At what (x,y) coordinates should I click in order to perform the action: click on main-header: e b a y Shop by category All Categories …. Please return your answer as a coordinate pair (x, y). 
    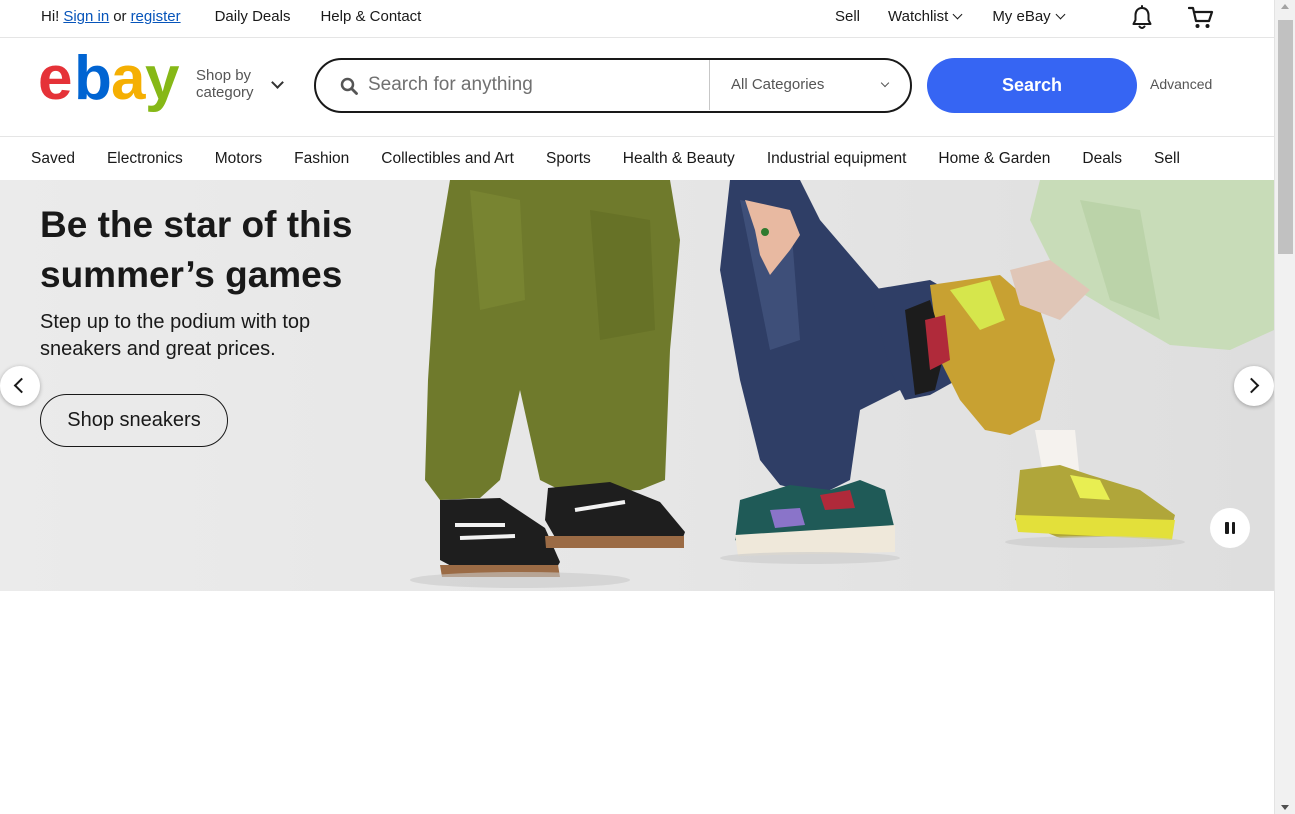
    Looking at the image, I should click on (637, 88).